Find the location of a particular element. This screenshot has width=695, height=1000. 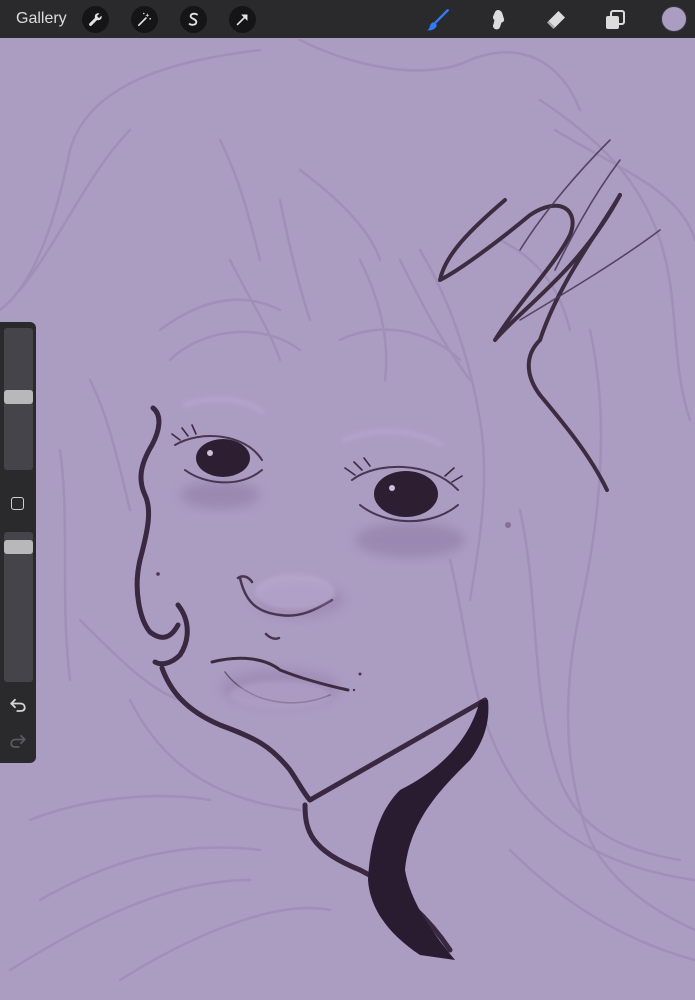

left-sidebar is located at coordinates (18, 542).